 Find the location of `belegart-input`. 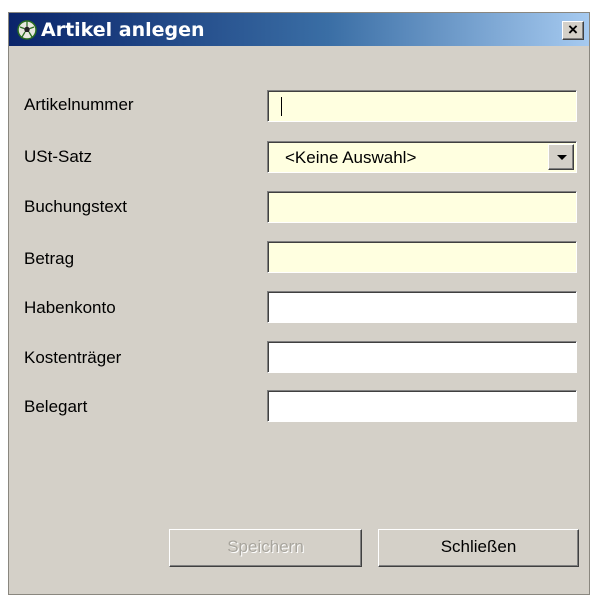

belegart-input is located at coordinates (422, 406).